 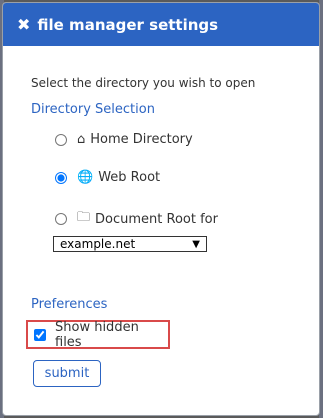 I want to click on radio-document-root: 🗀 Document Root for, so click(x=136, y=219).